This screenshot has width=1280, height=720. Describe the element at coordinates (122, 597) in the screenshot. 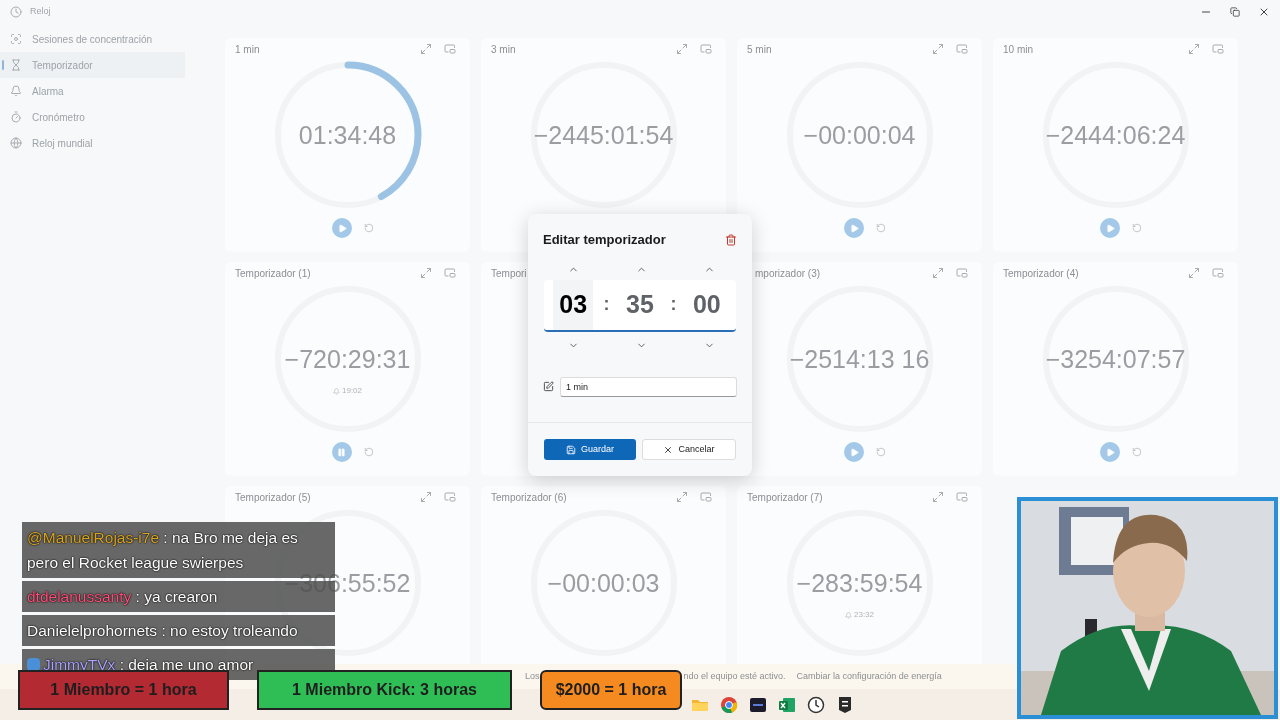

I see `chat-message: dtdelanussanty : ya crearon` at that location.